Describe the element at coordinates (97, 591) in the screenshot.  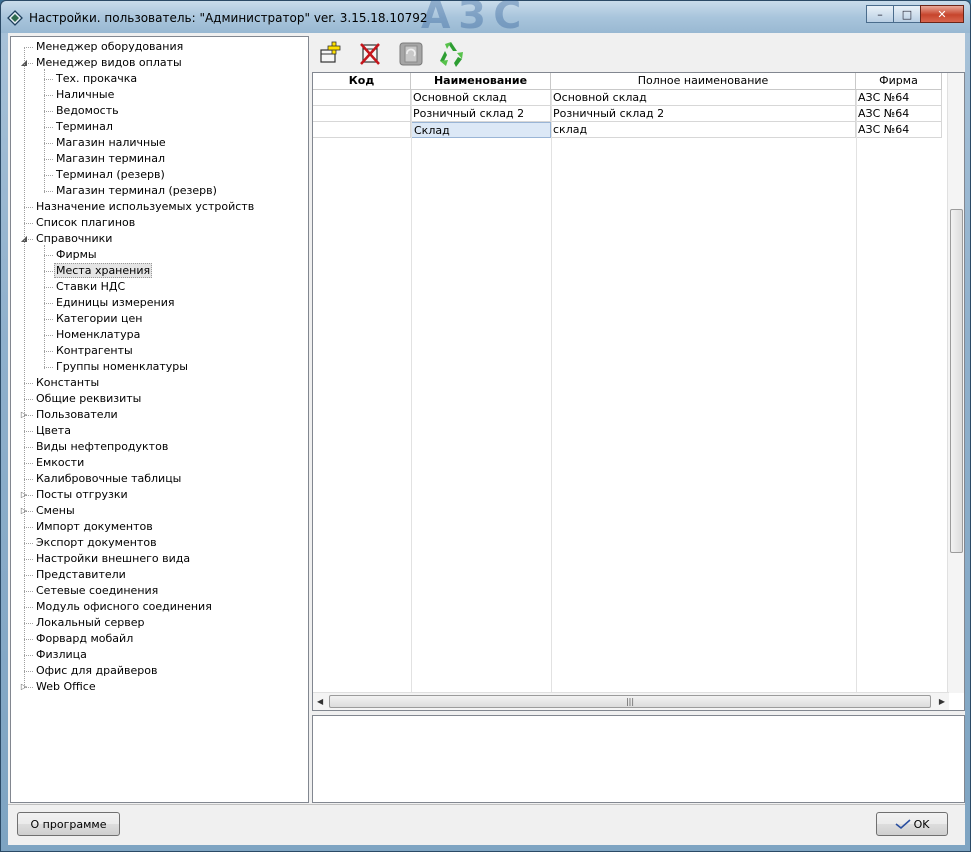
I see `tree-item: Сетевые соединения` at that location.